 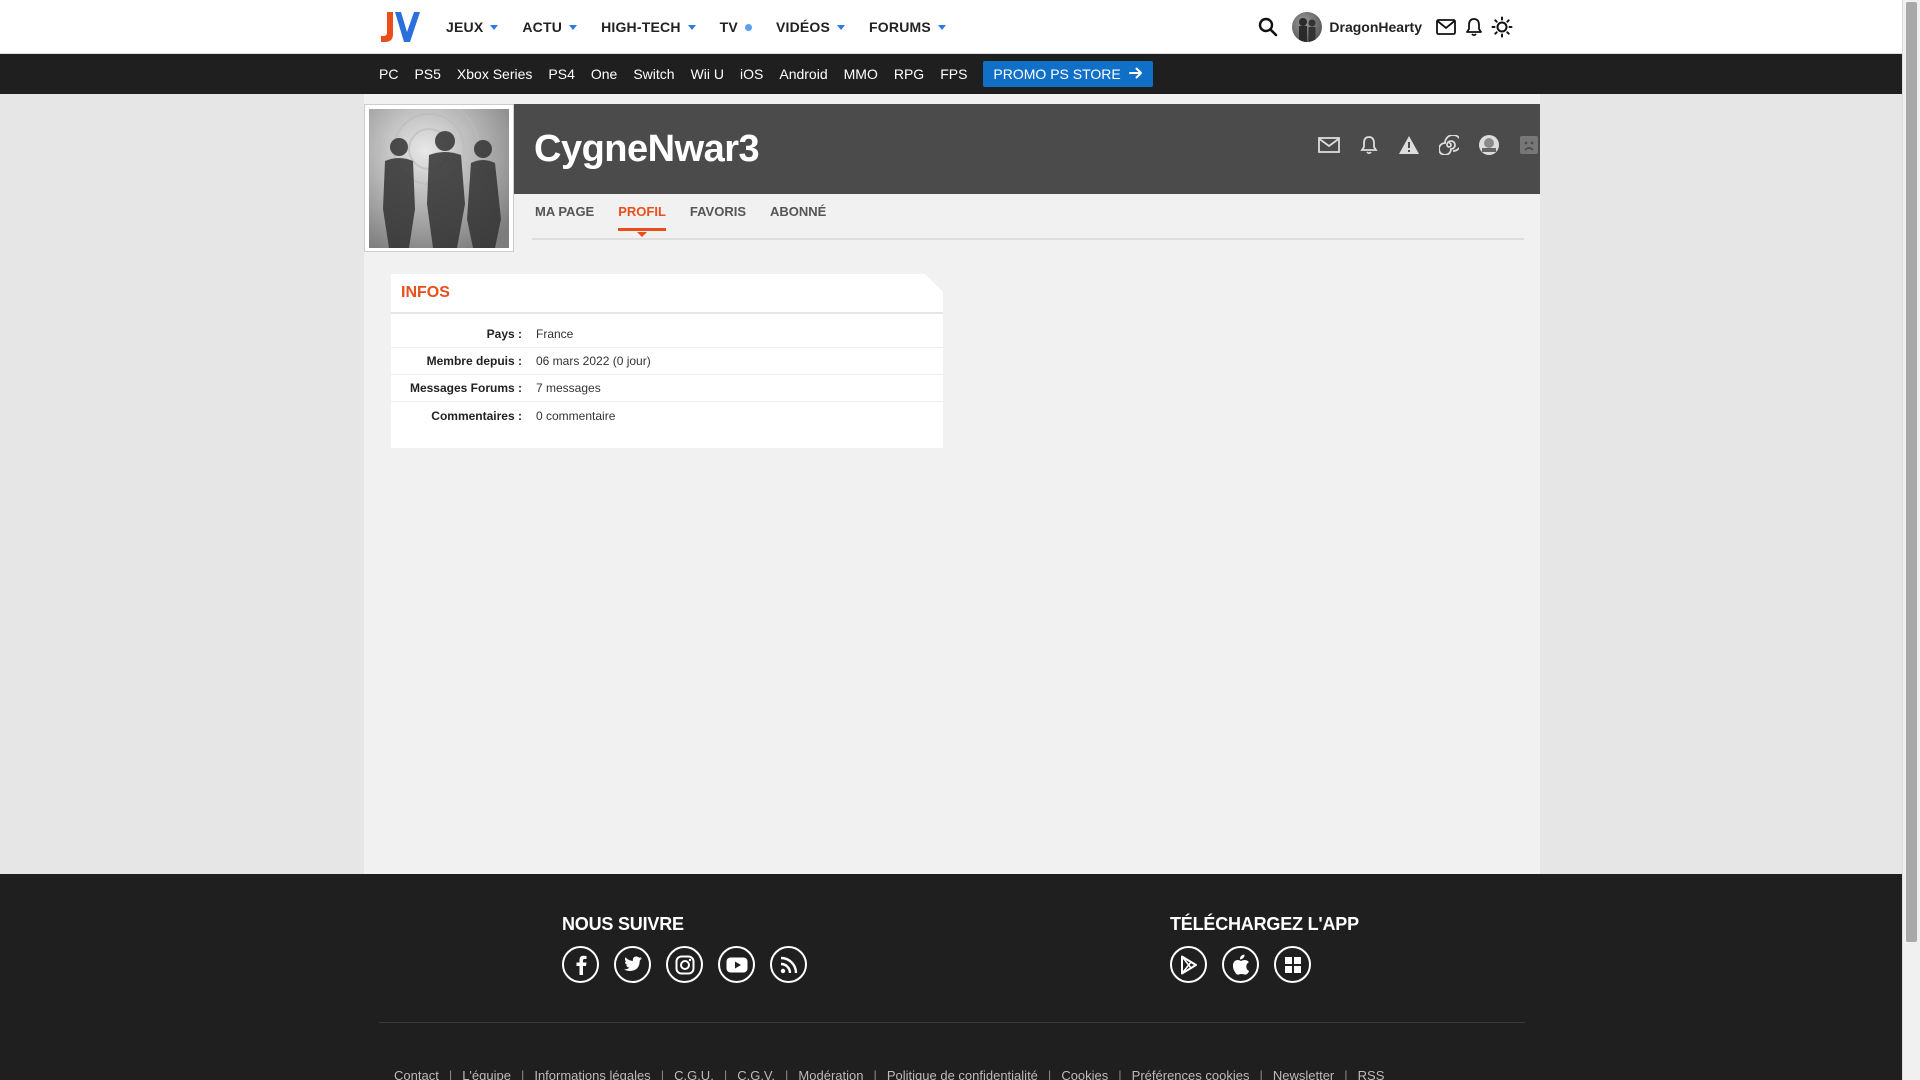 What do you see at coordinates (504, 334) in the screenshot?
I see `info-label: Pays :` at bounding box center [504, 334].